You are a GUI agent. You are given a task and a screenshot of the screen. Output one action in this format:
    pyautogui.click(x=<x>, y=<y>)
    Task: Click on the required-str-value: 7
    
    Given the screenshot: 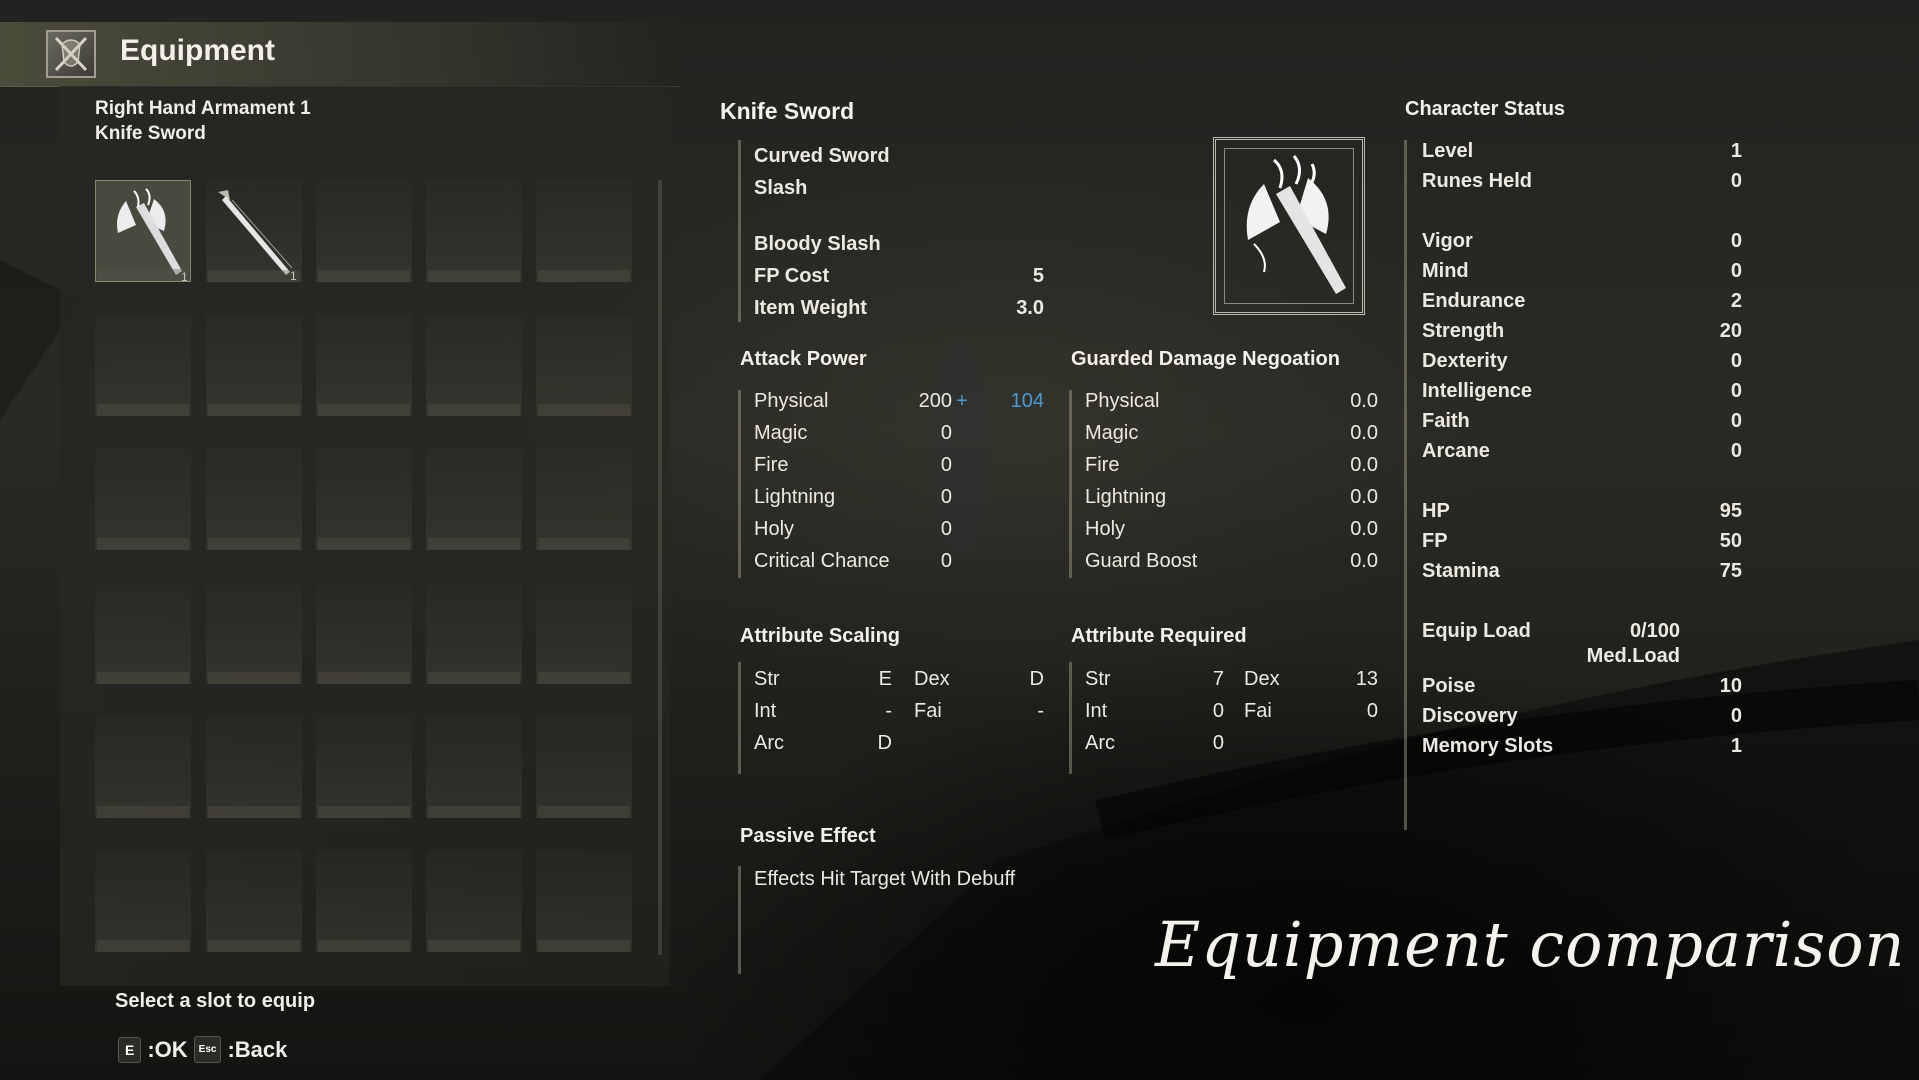 What is the action you would take?
    pyautogui.click(x=1218, y=679)
    